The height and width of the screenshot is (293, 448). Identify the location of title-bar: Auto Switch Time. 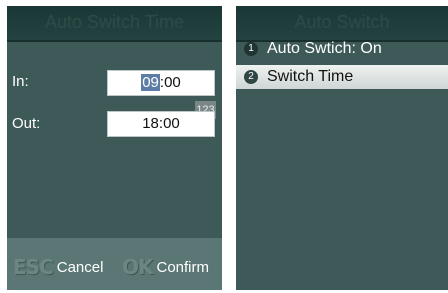
(114, 24).